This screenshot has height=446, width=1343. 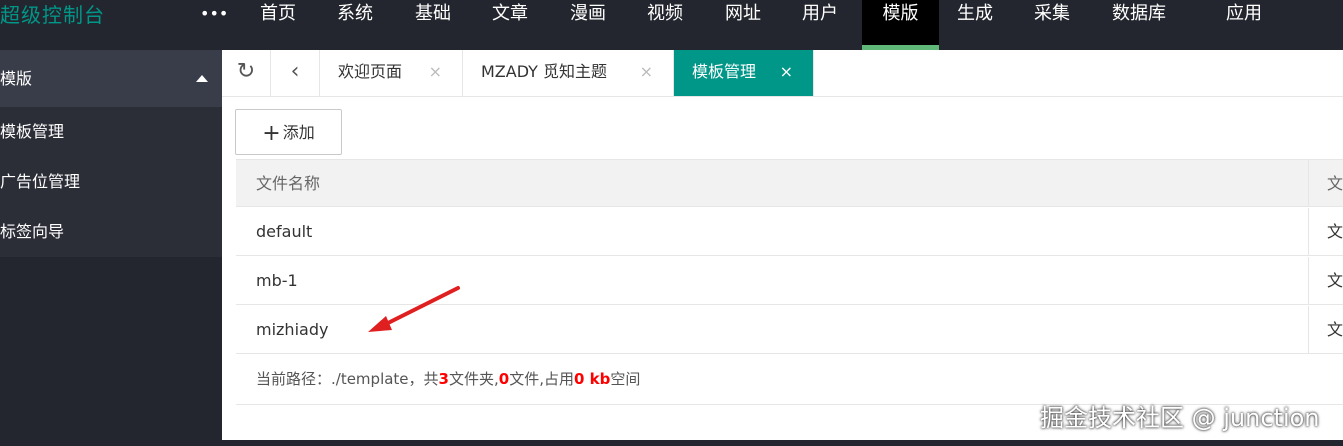 I want to click on sidebar-item-template-manage: 模板管理, so click(x=111, y=132).